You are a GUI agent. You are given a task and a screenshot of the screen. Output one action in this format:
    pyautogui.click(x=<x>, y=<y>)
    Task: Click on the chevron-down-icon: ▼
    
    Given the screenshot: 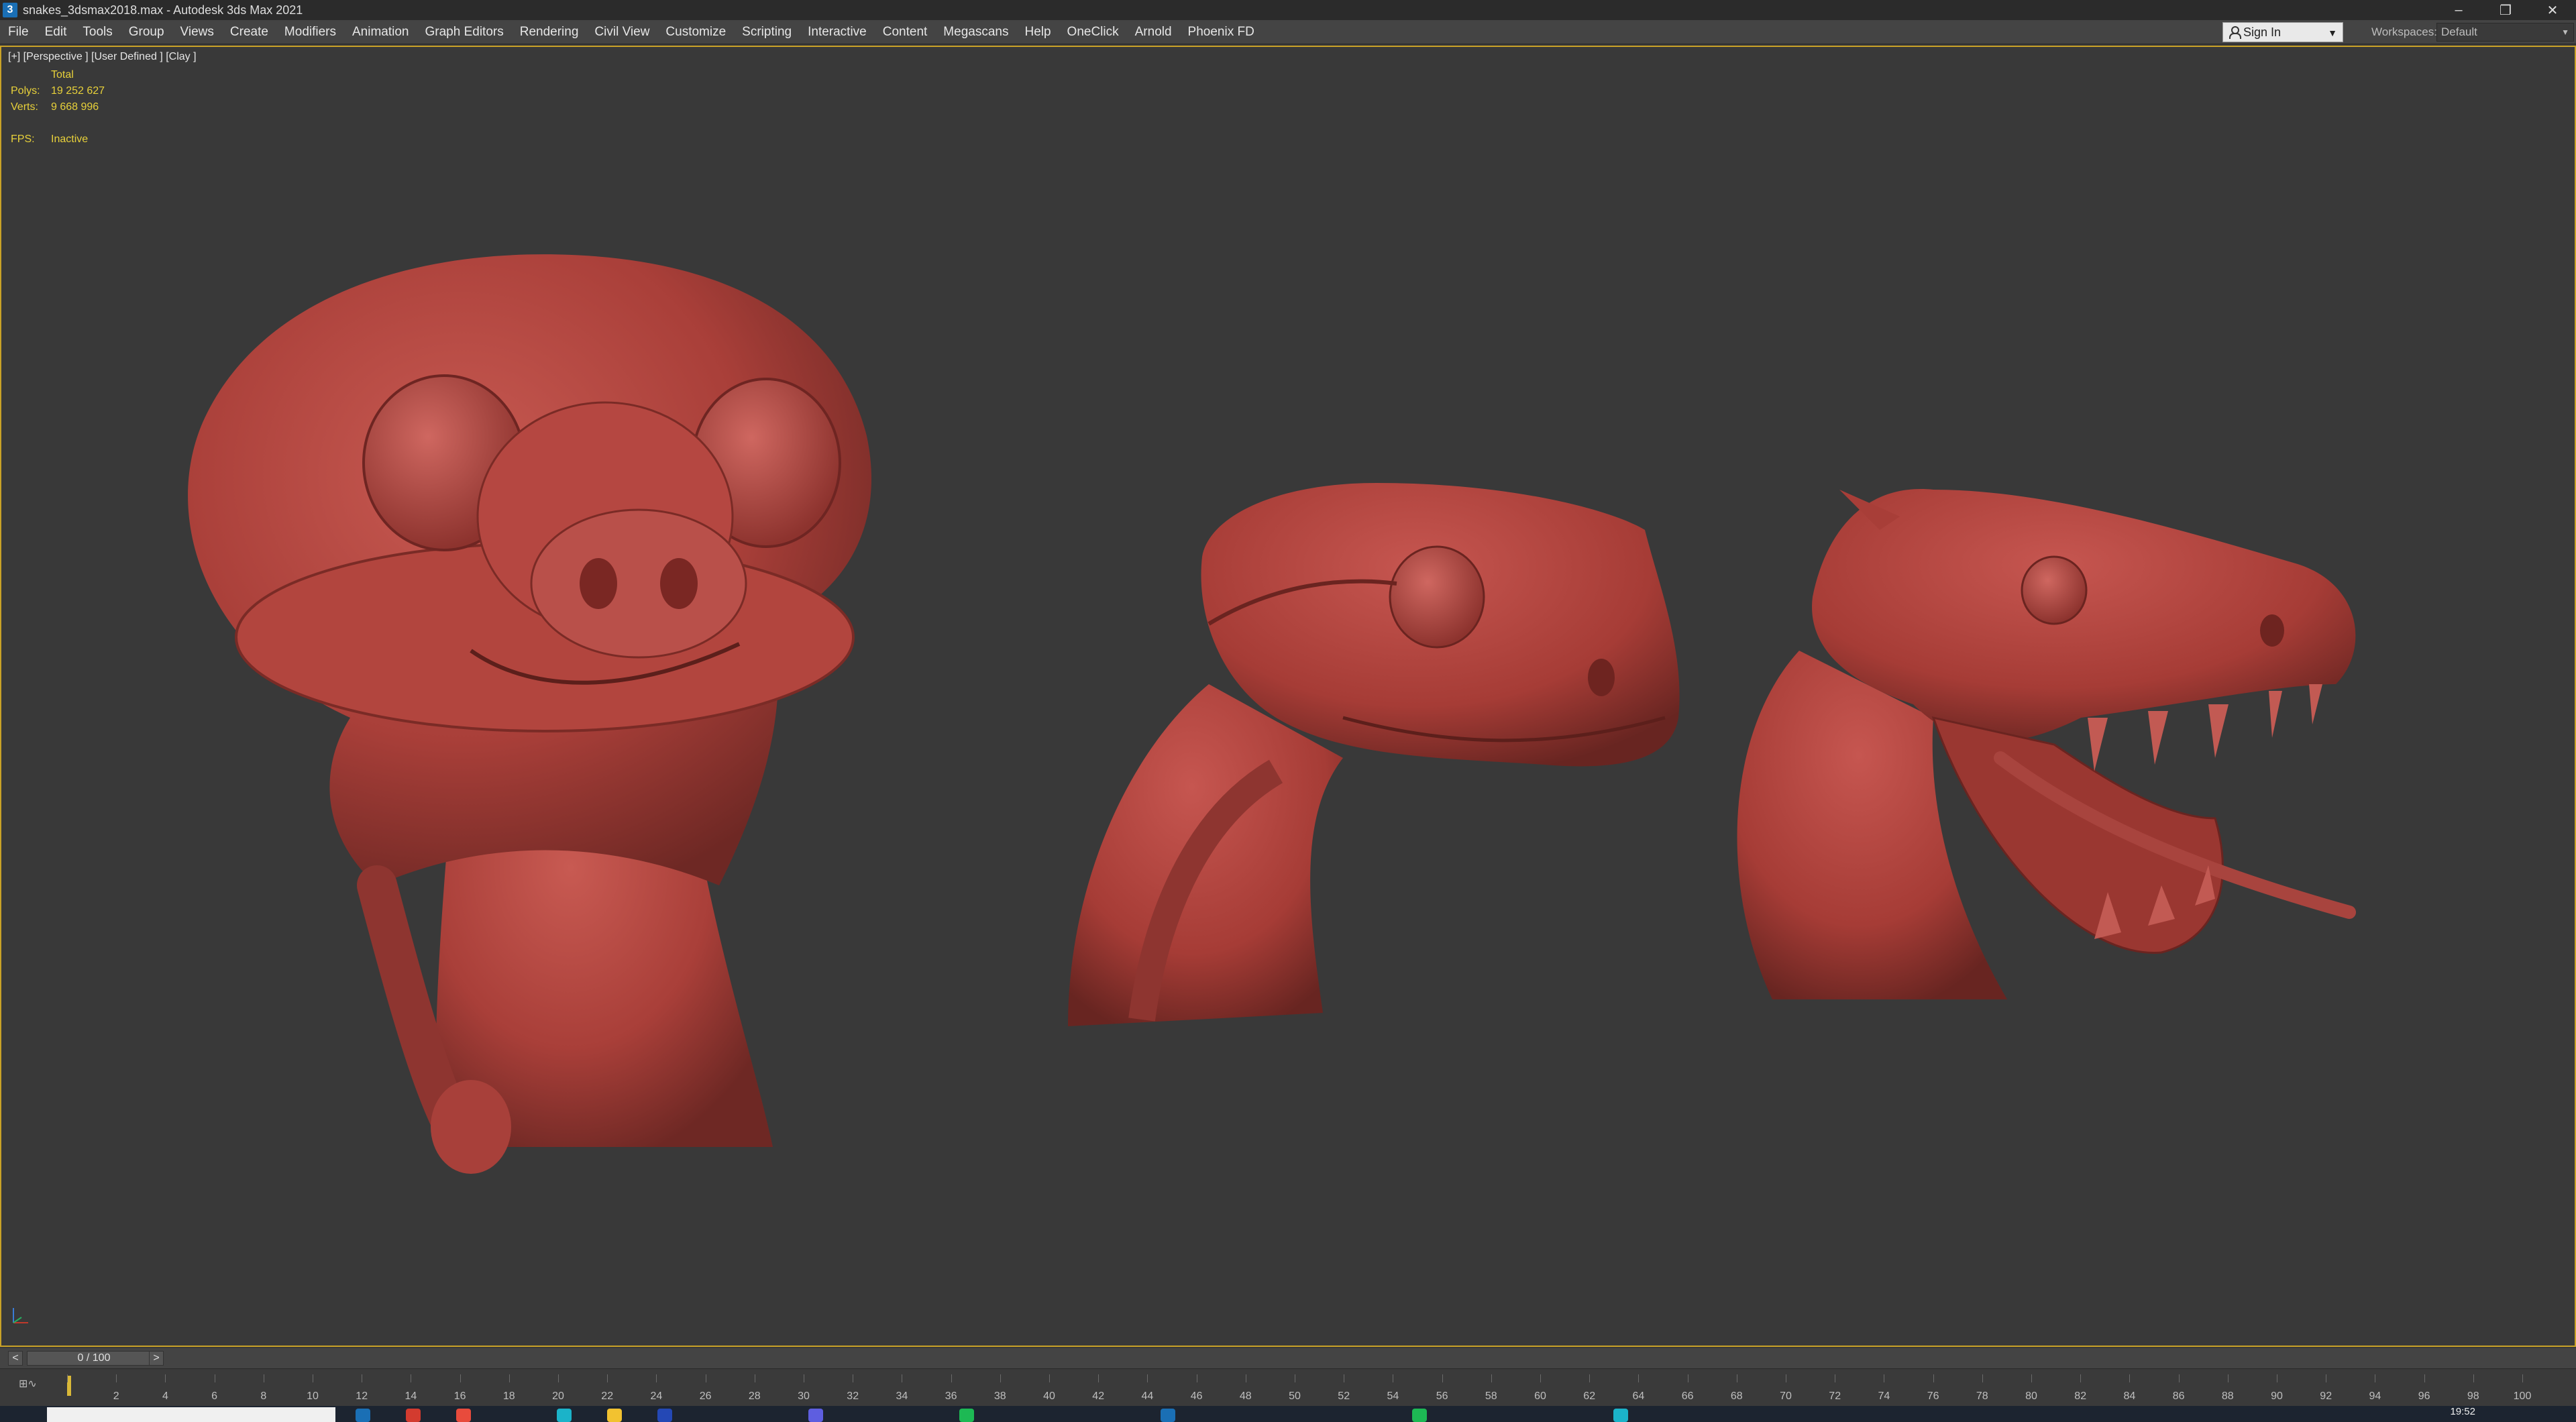 What is the action you would take?
    pyautogui.click(x=2332, y=33)
    